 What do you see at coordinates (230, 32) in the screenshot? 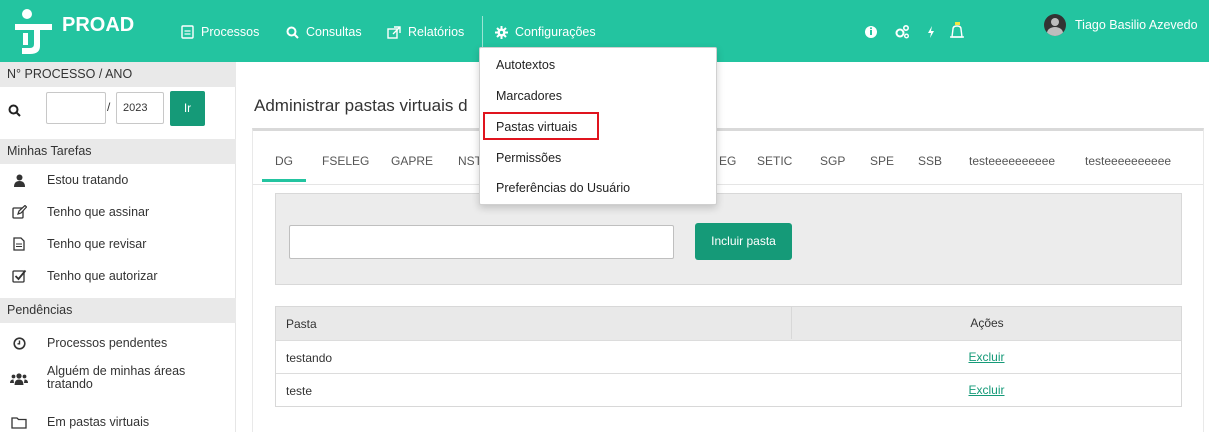
I see `nav-processos-label: Processos` at bounding box center [230, 32].